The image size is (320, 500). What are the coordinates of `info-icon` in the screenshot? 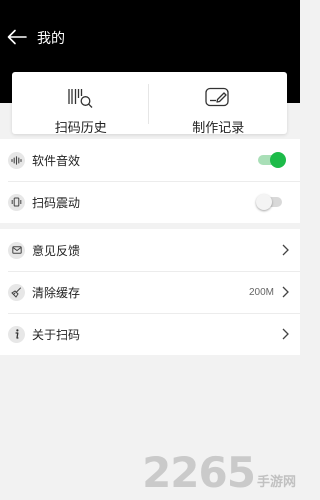 It's located at (16, 334).